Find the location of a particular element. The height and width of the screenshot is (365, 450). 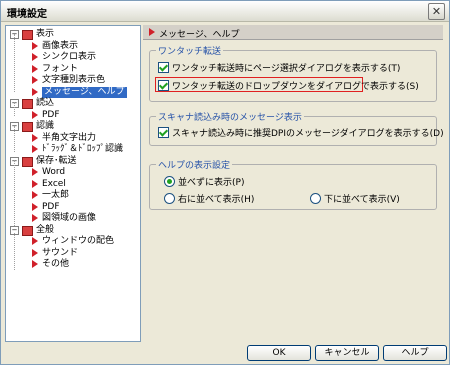

checkbox-dropdown-dialog: ワンタッチ転送のドロップダウンをダイアログで表示する(S) is located at coordinates (288, 85).